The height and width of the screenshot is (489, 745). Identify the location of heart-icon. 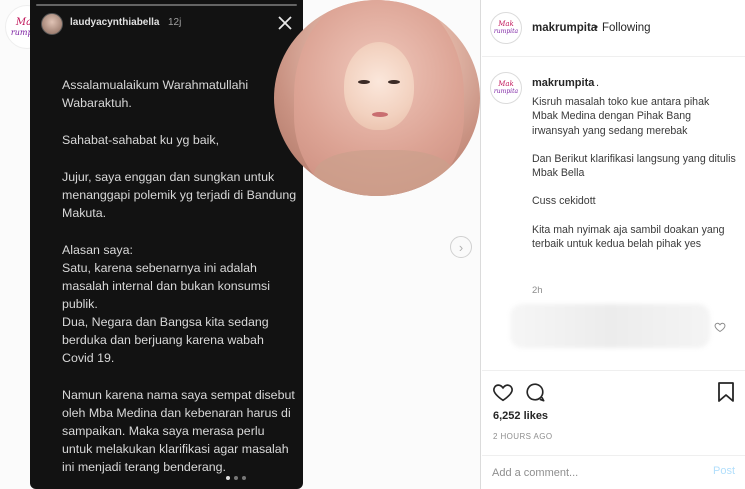
(503, 392).